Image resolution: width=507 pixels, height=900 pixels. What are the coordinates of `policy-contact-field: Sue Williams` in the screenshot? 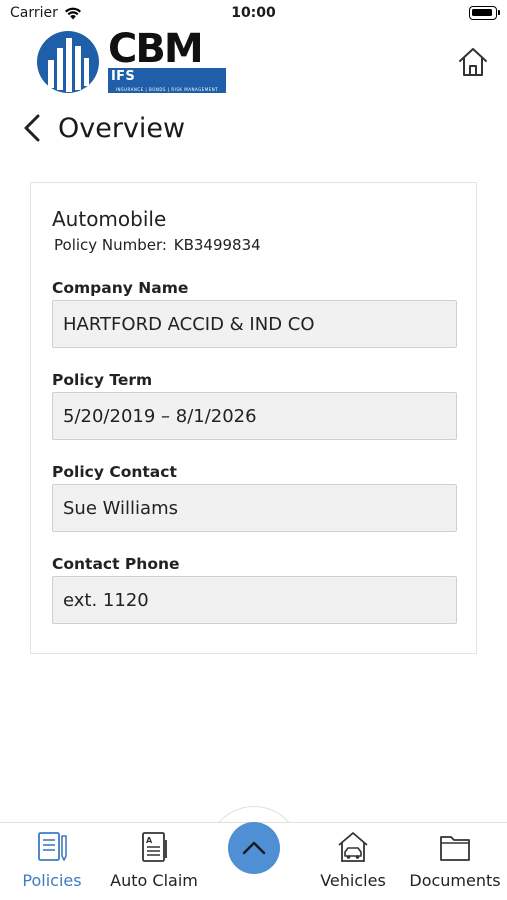 It's located at (254, 508).